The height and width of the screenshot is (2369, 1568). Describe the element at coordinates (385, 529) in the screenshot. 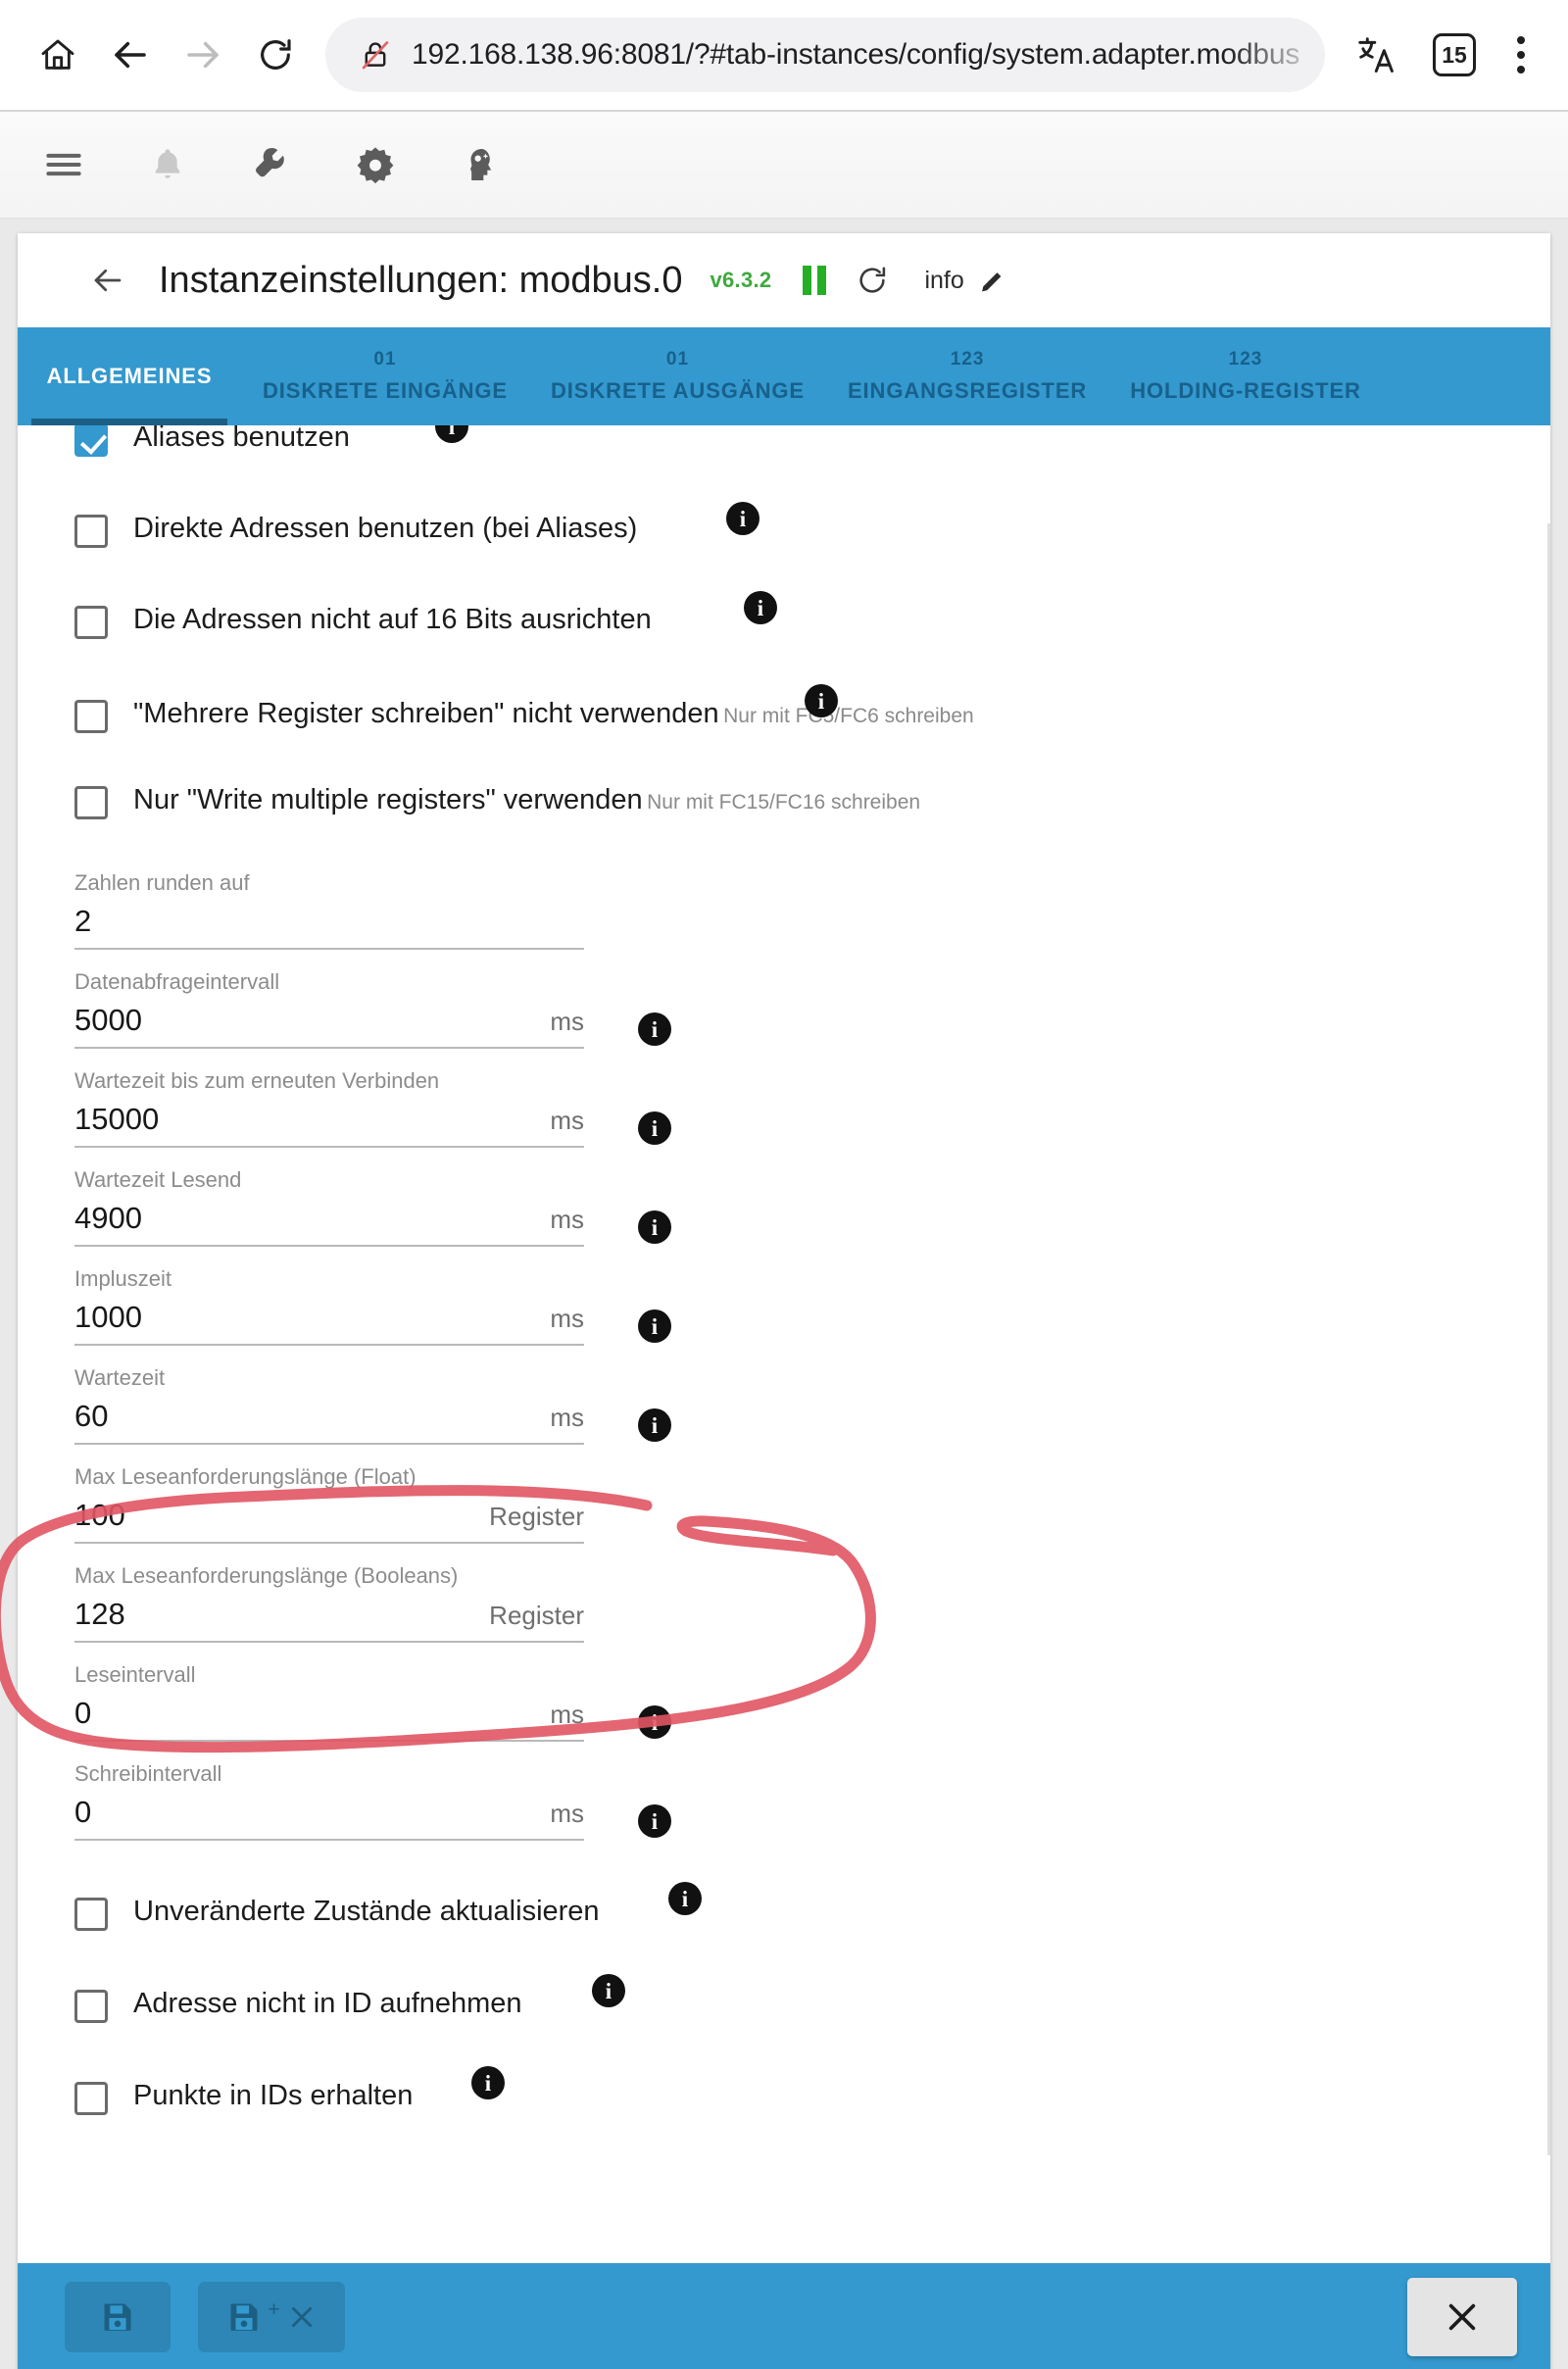

I see `checkbox-text: Direkte Adressen benutzen (bei Aliases)` at that location.